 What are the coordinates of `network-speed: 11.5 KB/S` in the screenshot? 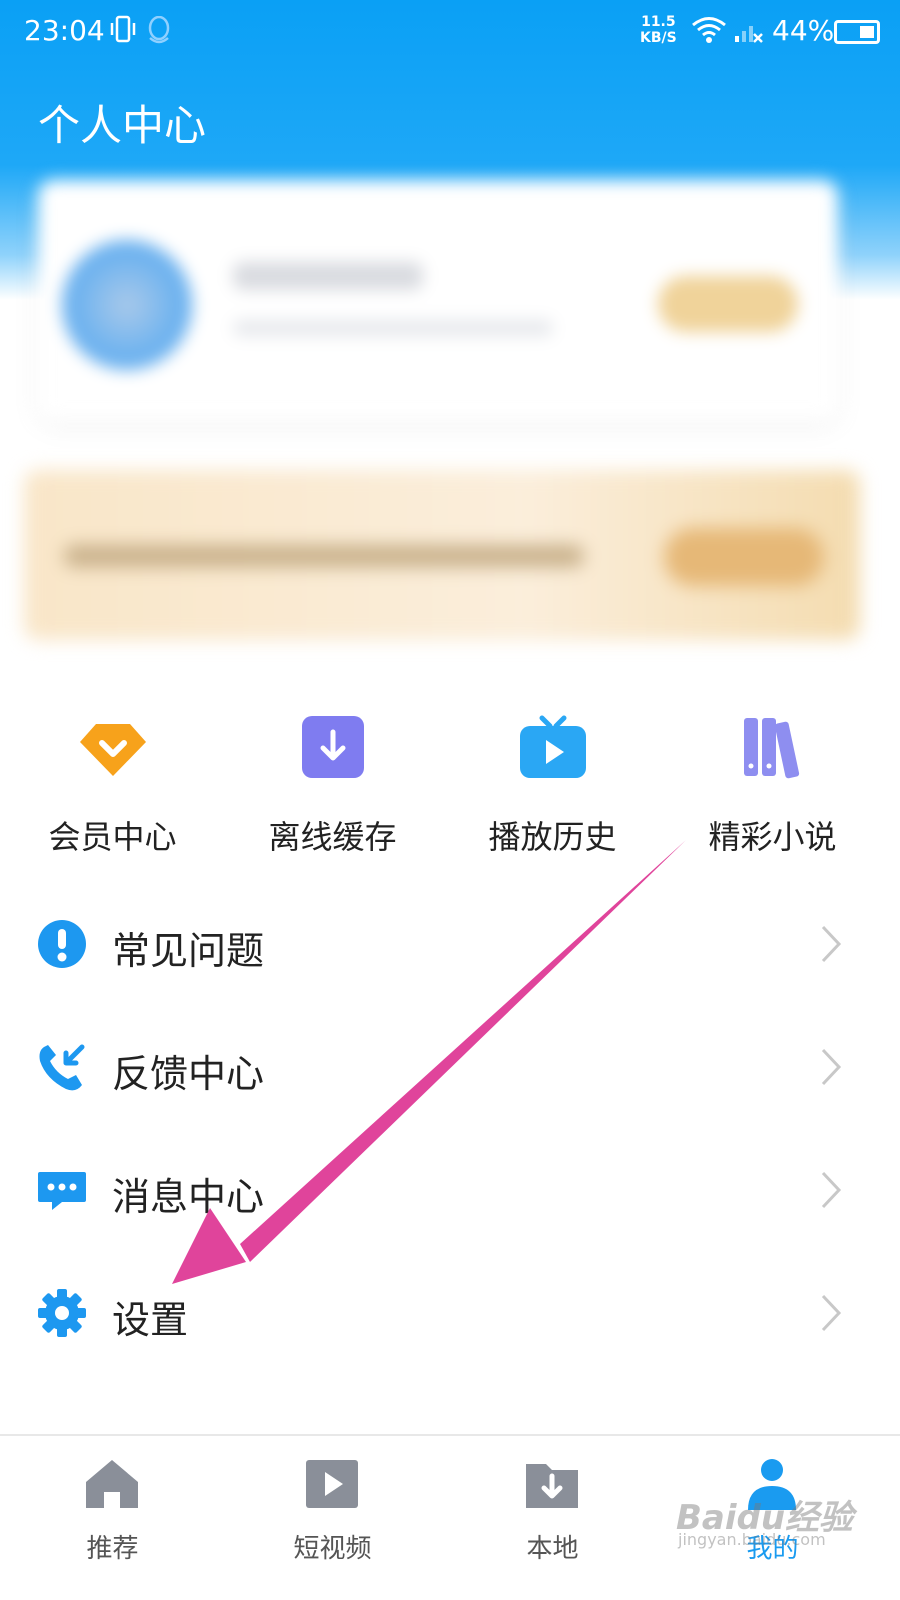 It's located at (658, 30).